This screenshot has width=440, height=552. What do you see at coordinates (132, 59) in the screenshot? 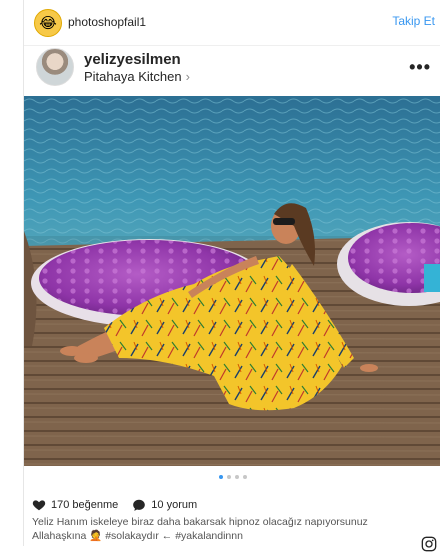
I see `post-username: yelizyesilmen` at bounding box center [132, 59].